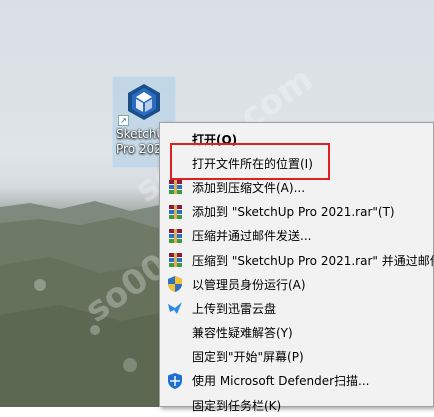  What do you see at coordinates (215, 139) in the screenshot?
I see `menu-item-label: 打开(O)` at bounding box center [215, 139].